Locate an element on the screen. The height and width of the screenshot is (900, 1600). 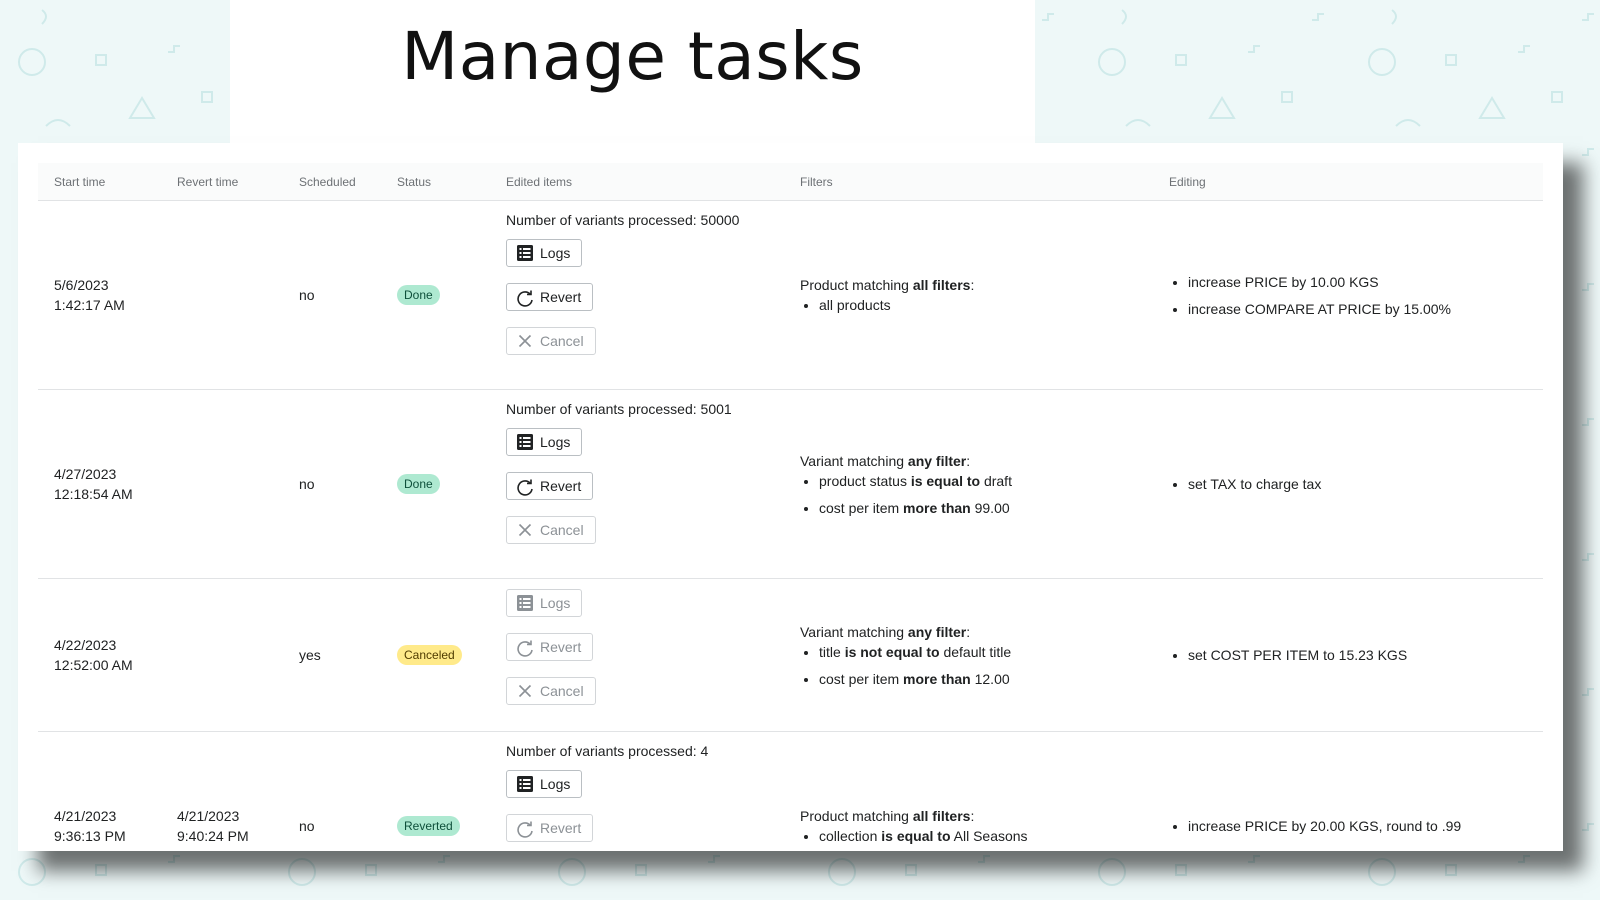
status-cell: Canceled is located at coordinates (435, 655).